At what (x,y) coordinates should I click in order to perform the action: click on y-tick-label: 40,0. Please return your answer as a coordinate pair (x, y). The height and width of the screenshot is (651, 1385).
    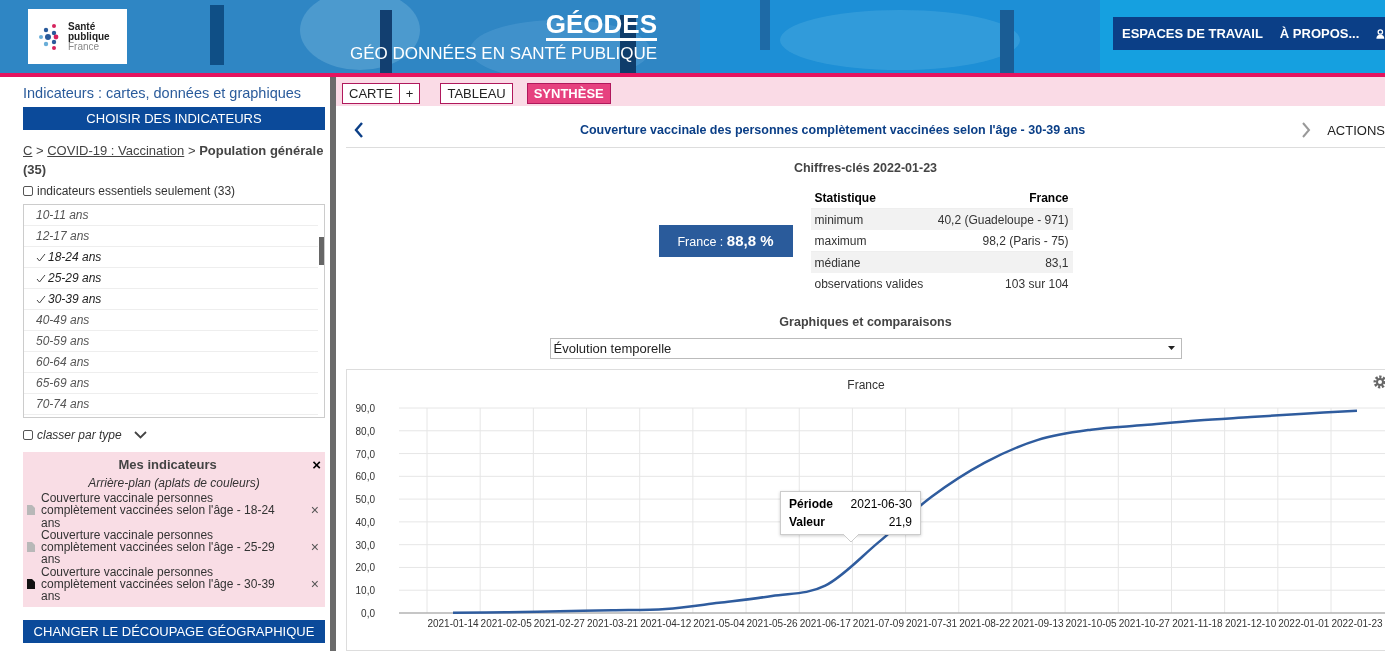
    Looking at the image, I should click on (365, 522).